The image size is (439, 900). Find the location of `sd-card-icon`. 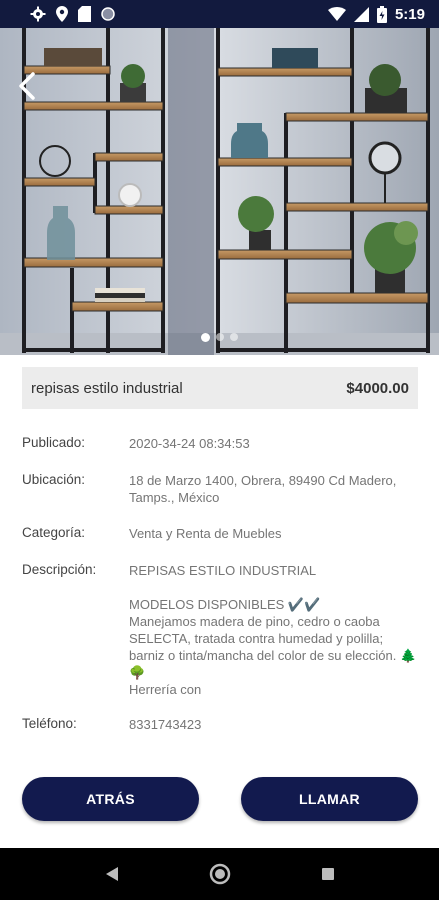

sd-card-icon is located at coordinates (84, 14).